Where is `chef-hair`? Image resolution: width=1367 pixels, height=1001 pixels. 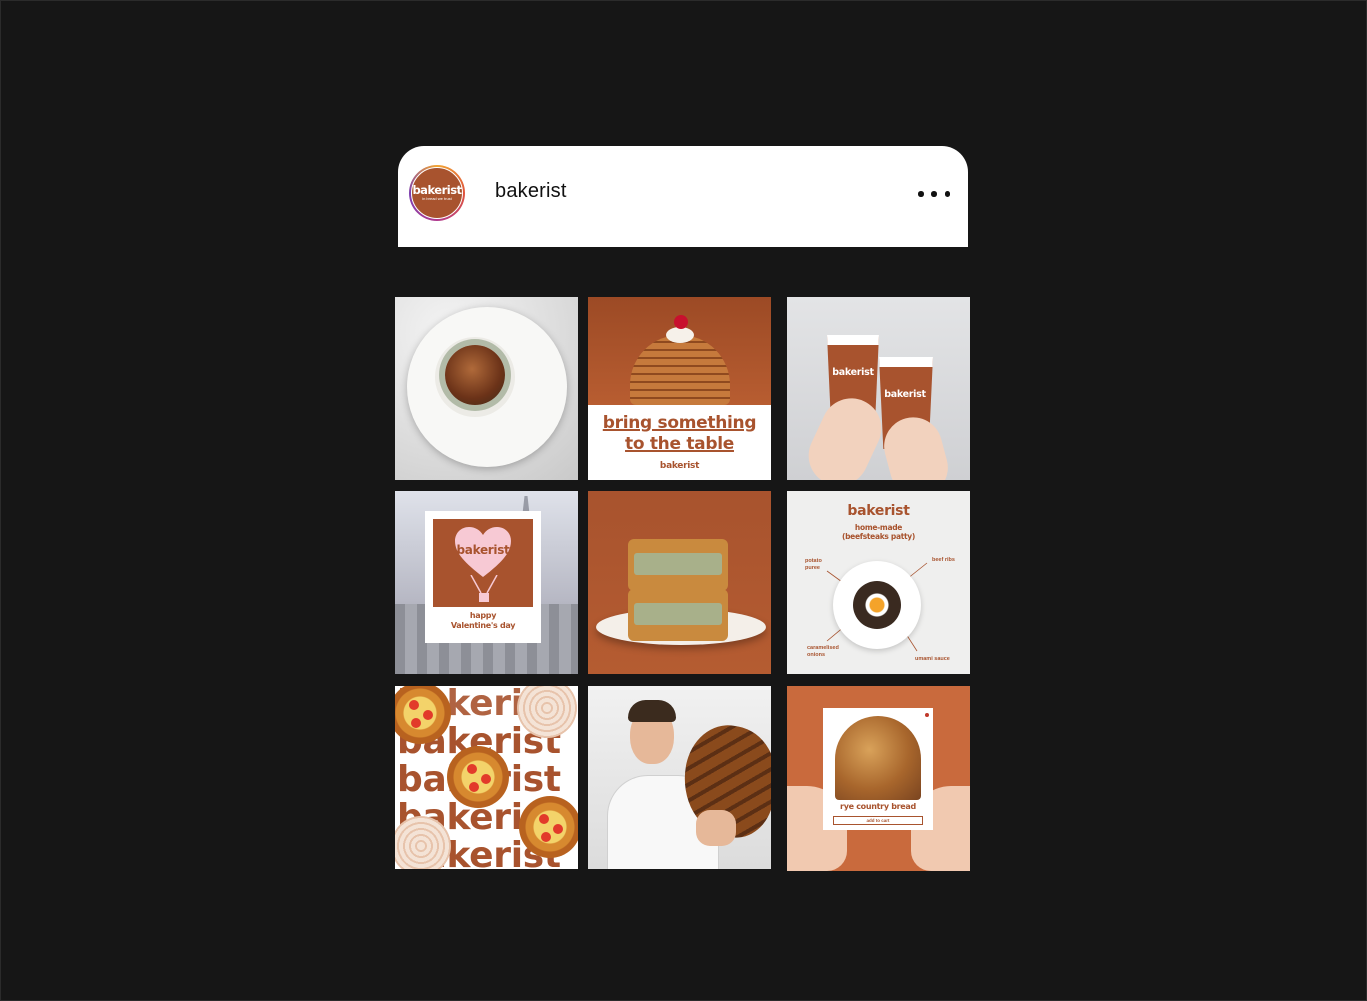 chef-hair is located at coordinates (652, 711).